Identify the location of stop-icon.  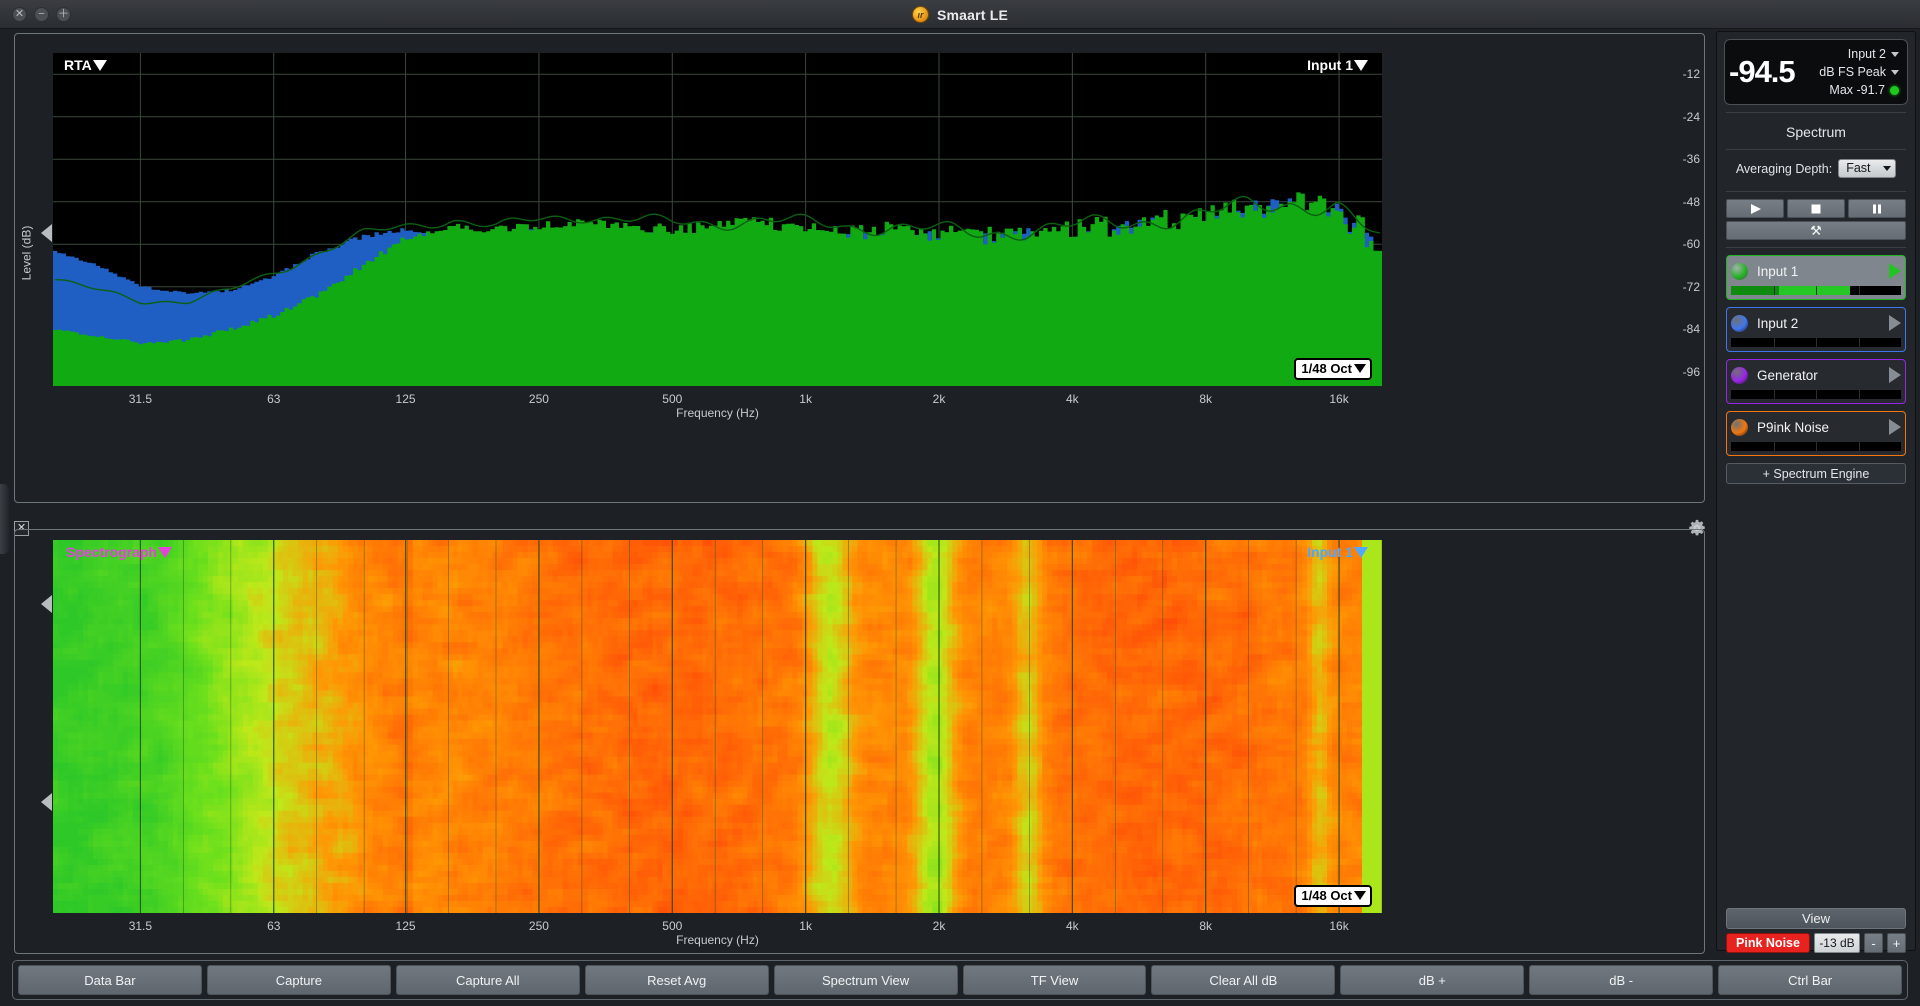
(1816, 208).